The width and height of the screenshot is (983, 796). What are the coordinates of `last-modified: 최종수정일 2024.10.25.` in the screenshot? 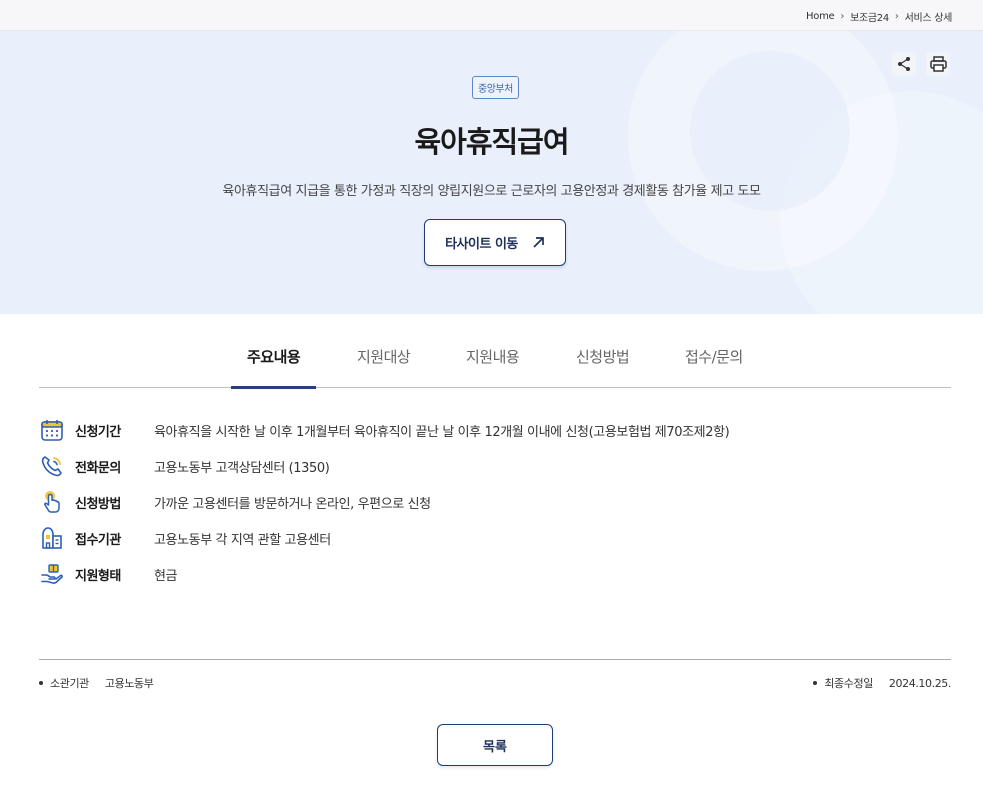 It's located at (882, 683).